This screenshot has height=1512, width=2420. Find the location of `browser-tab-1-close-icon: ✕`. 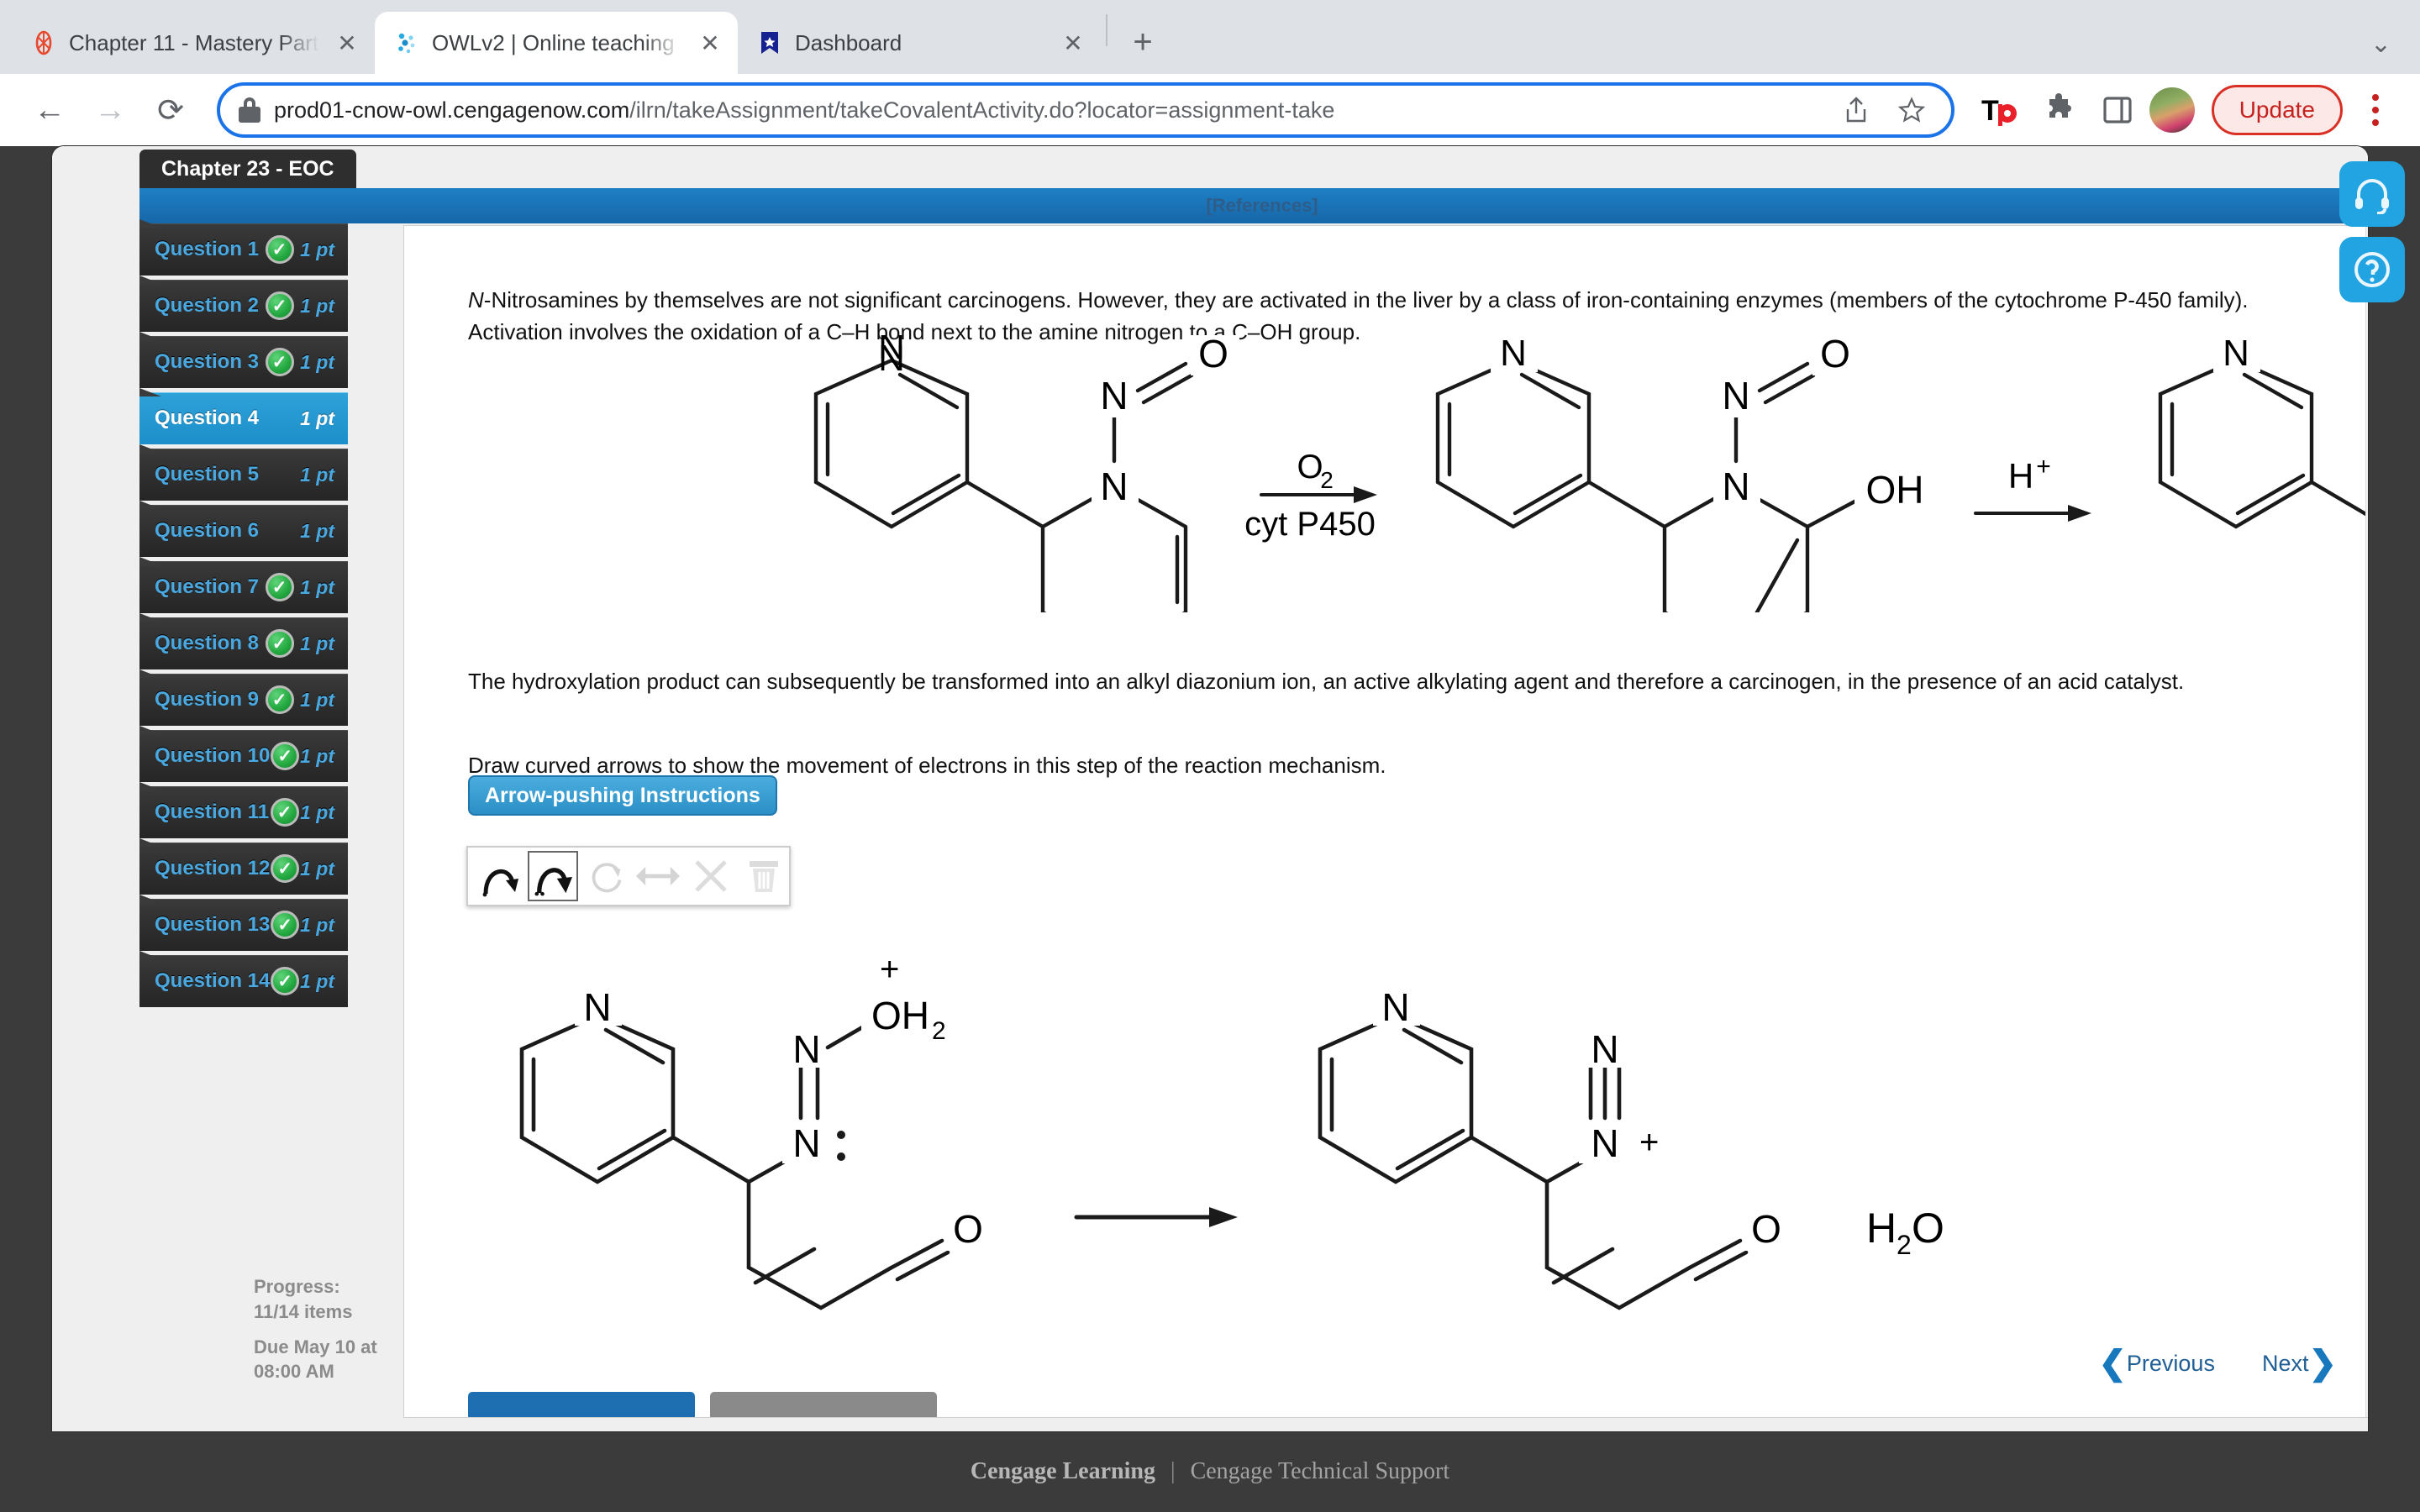

browser-tab-1-close-icon: ✕ is located at coordinates (347, 43).